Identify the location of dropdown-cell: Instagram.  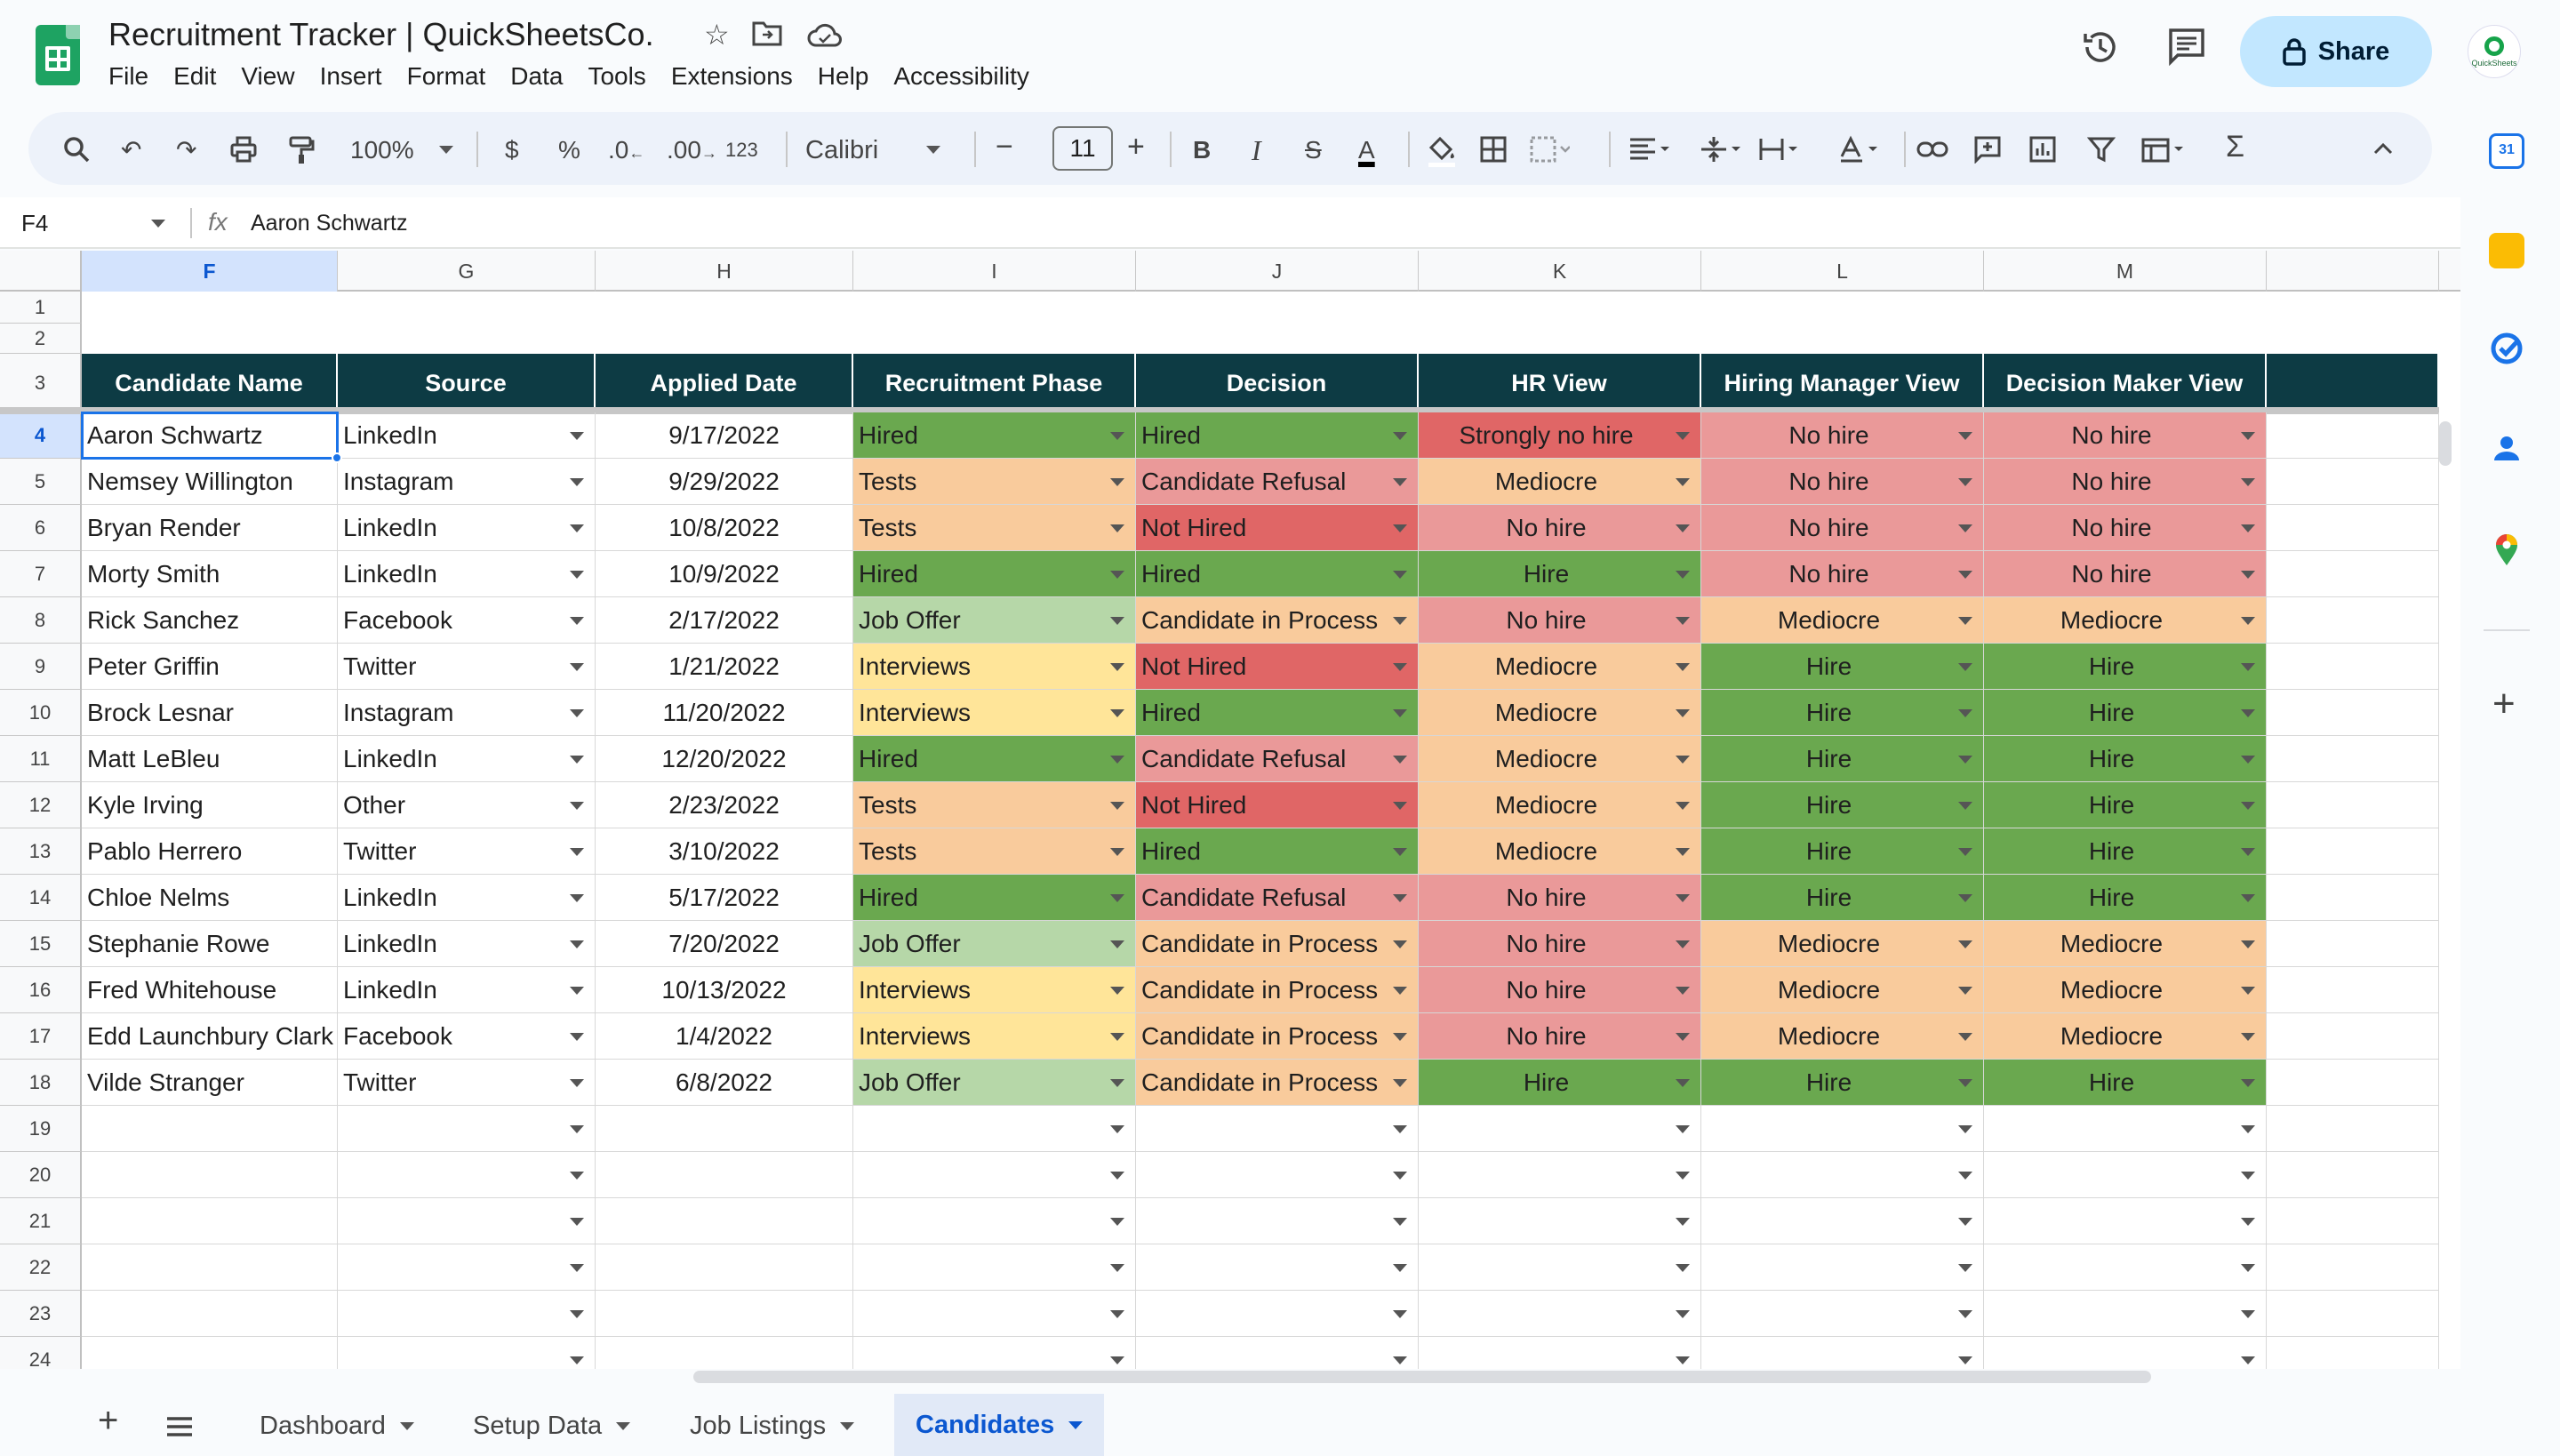
(467, 482).